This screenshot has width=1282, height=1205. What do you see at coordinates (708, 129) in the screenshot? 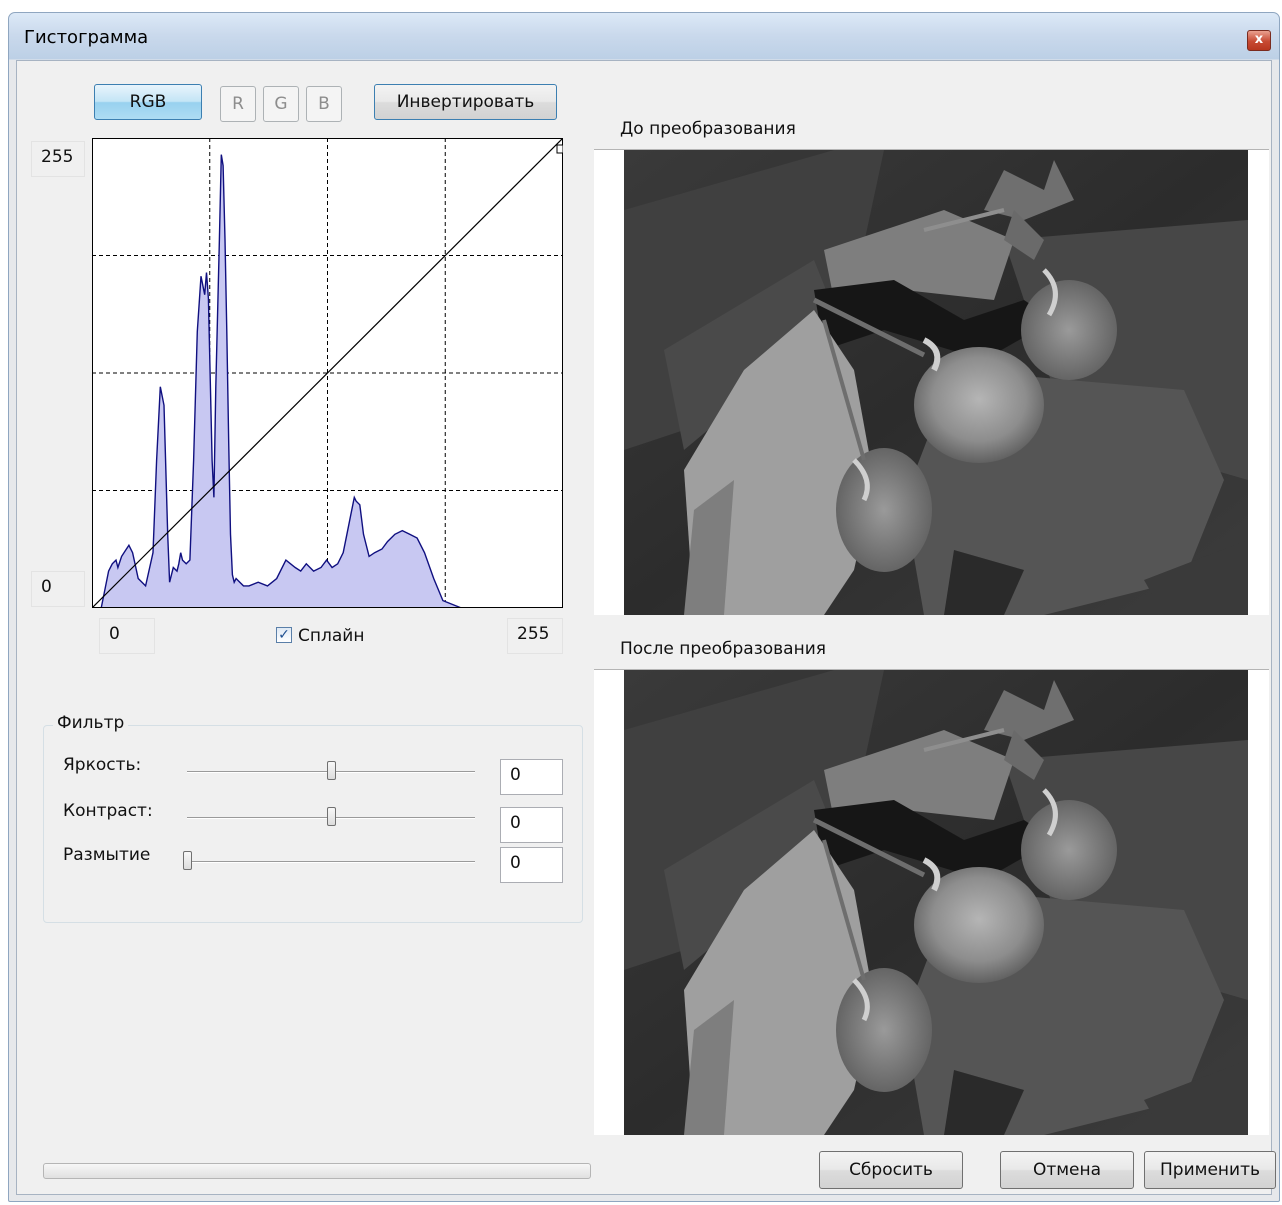
I see `before-preview-label: До преобразования` at bounding box center [708, 129].